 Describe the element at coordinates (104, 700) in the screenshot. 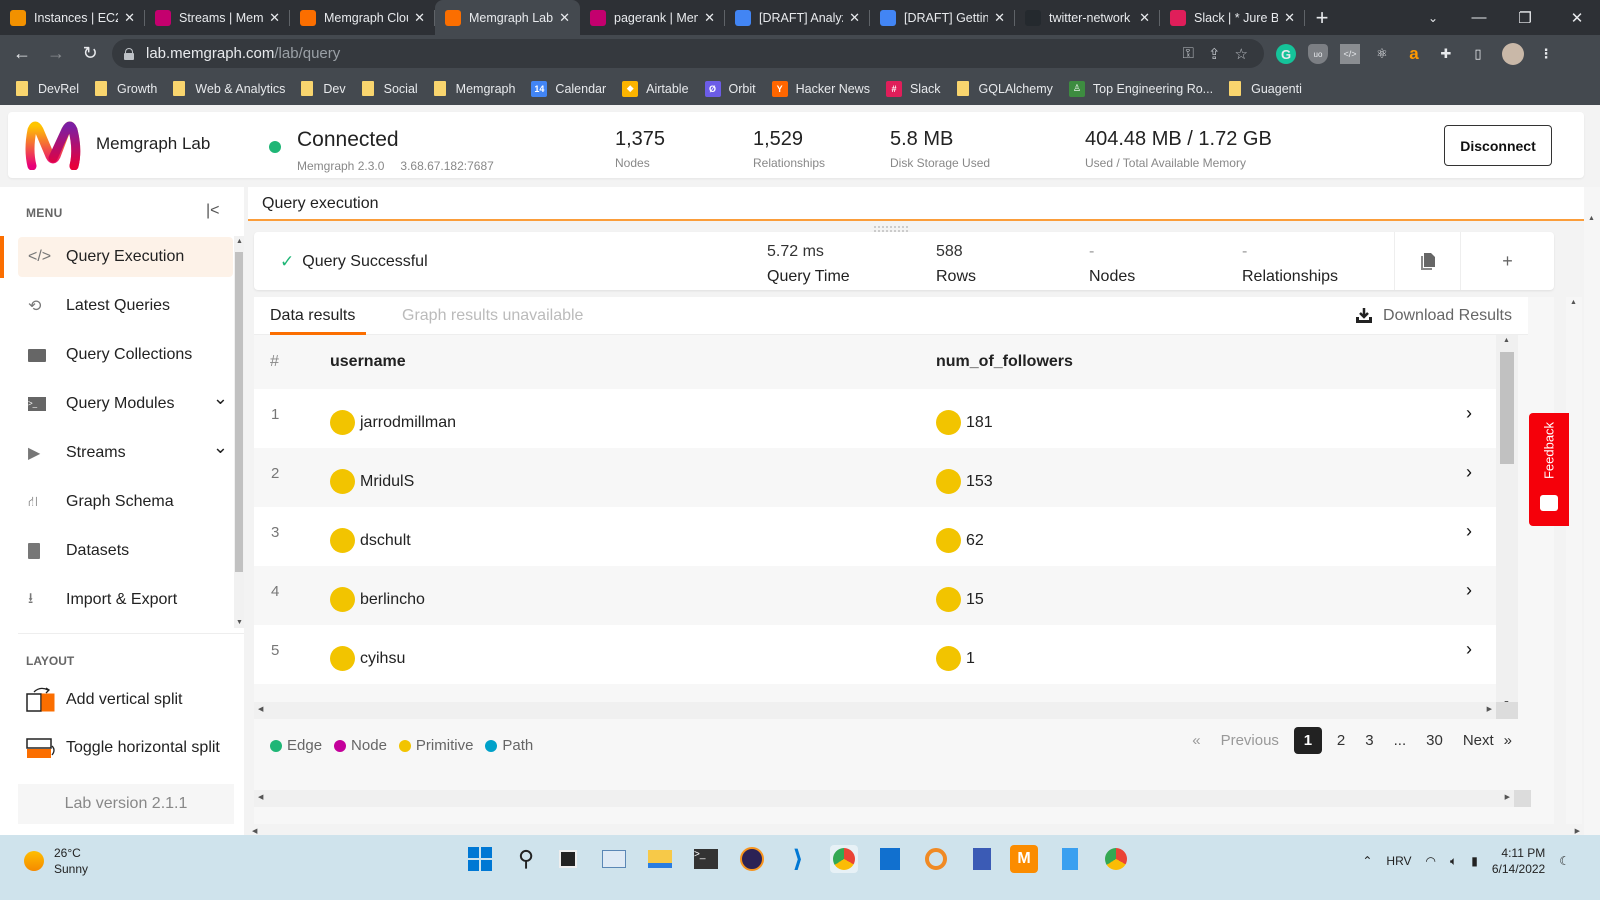

I see `add-vertical-split-button: Add vertical split` at that location.